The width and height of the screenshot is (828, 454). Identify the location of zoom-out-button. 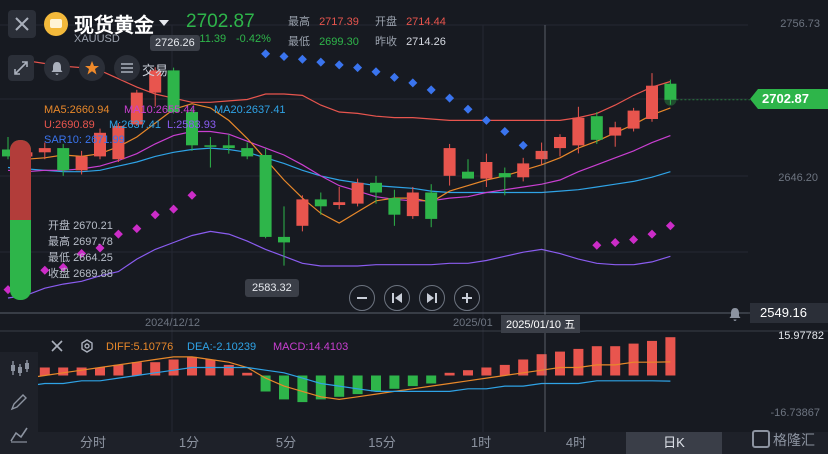
(362, 298).